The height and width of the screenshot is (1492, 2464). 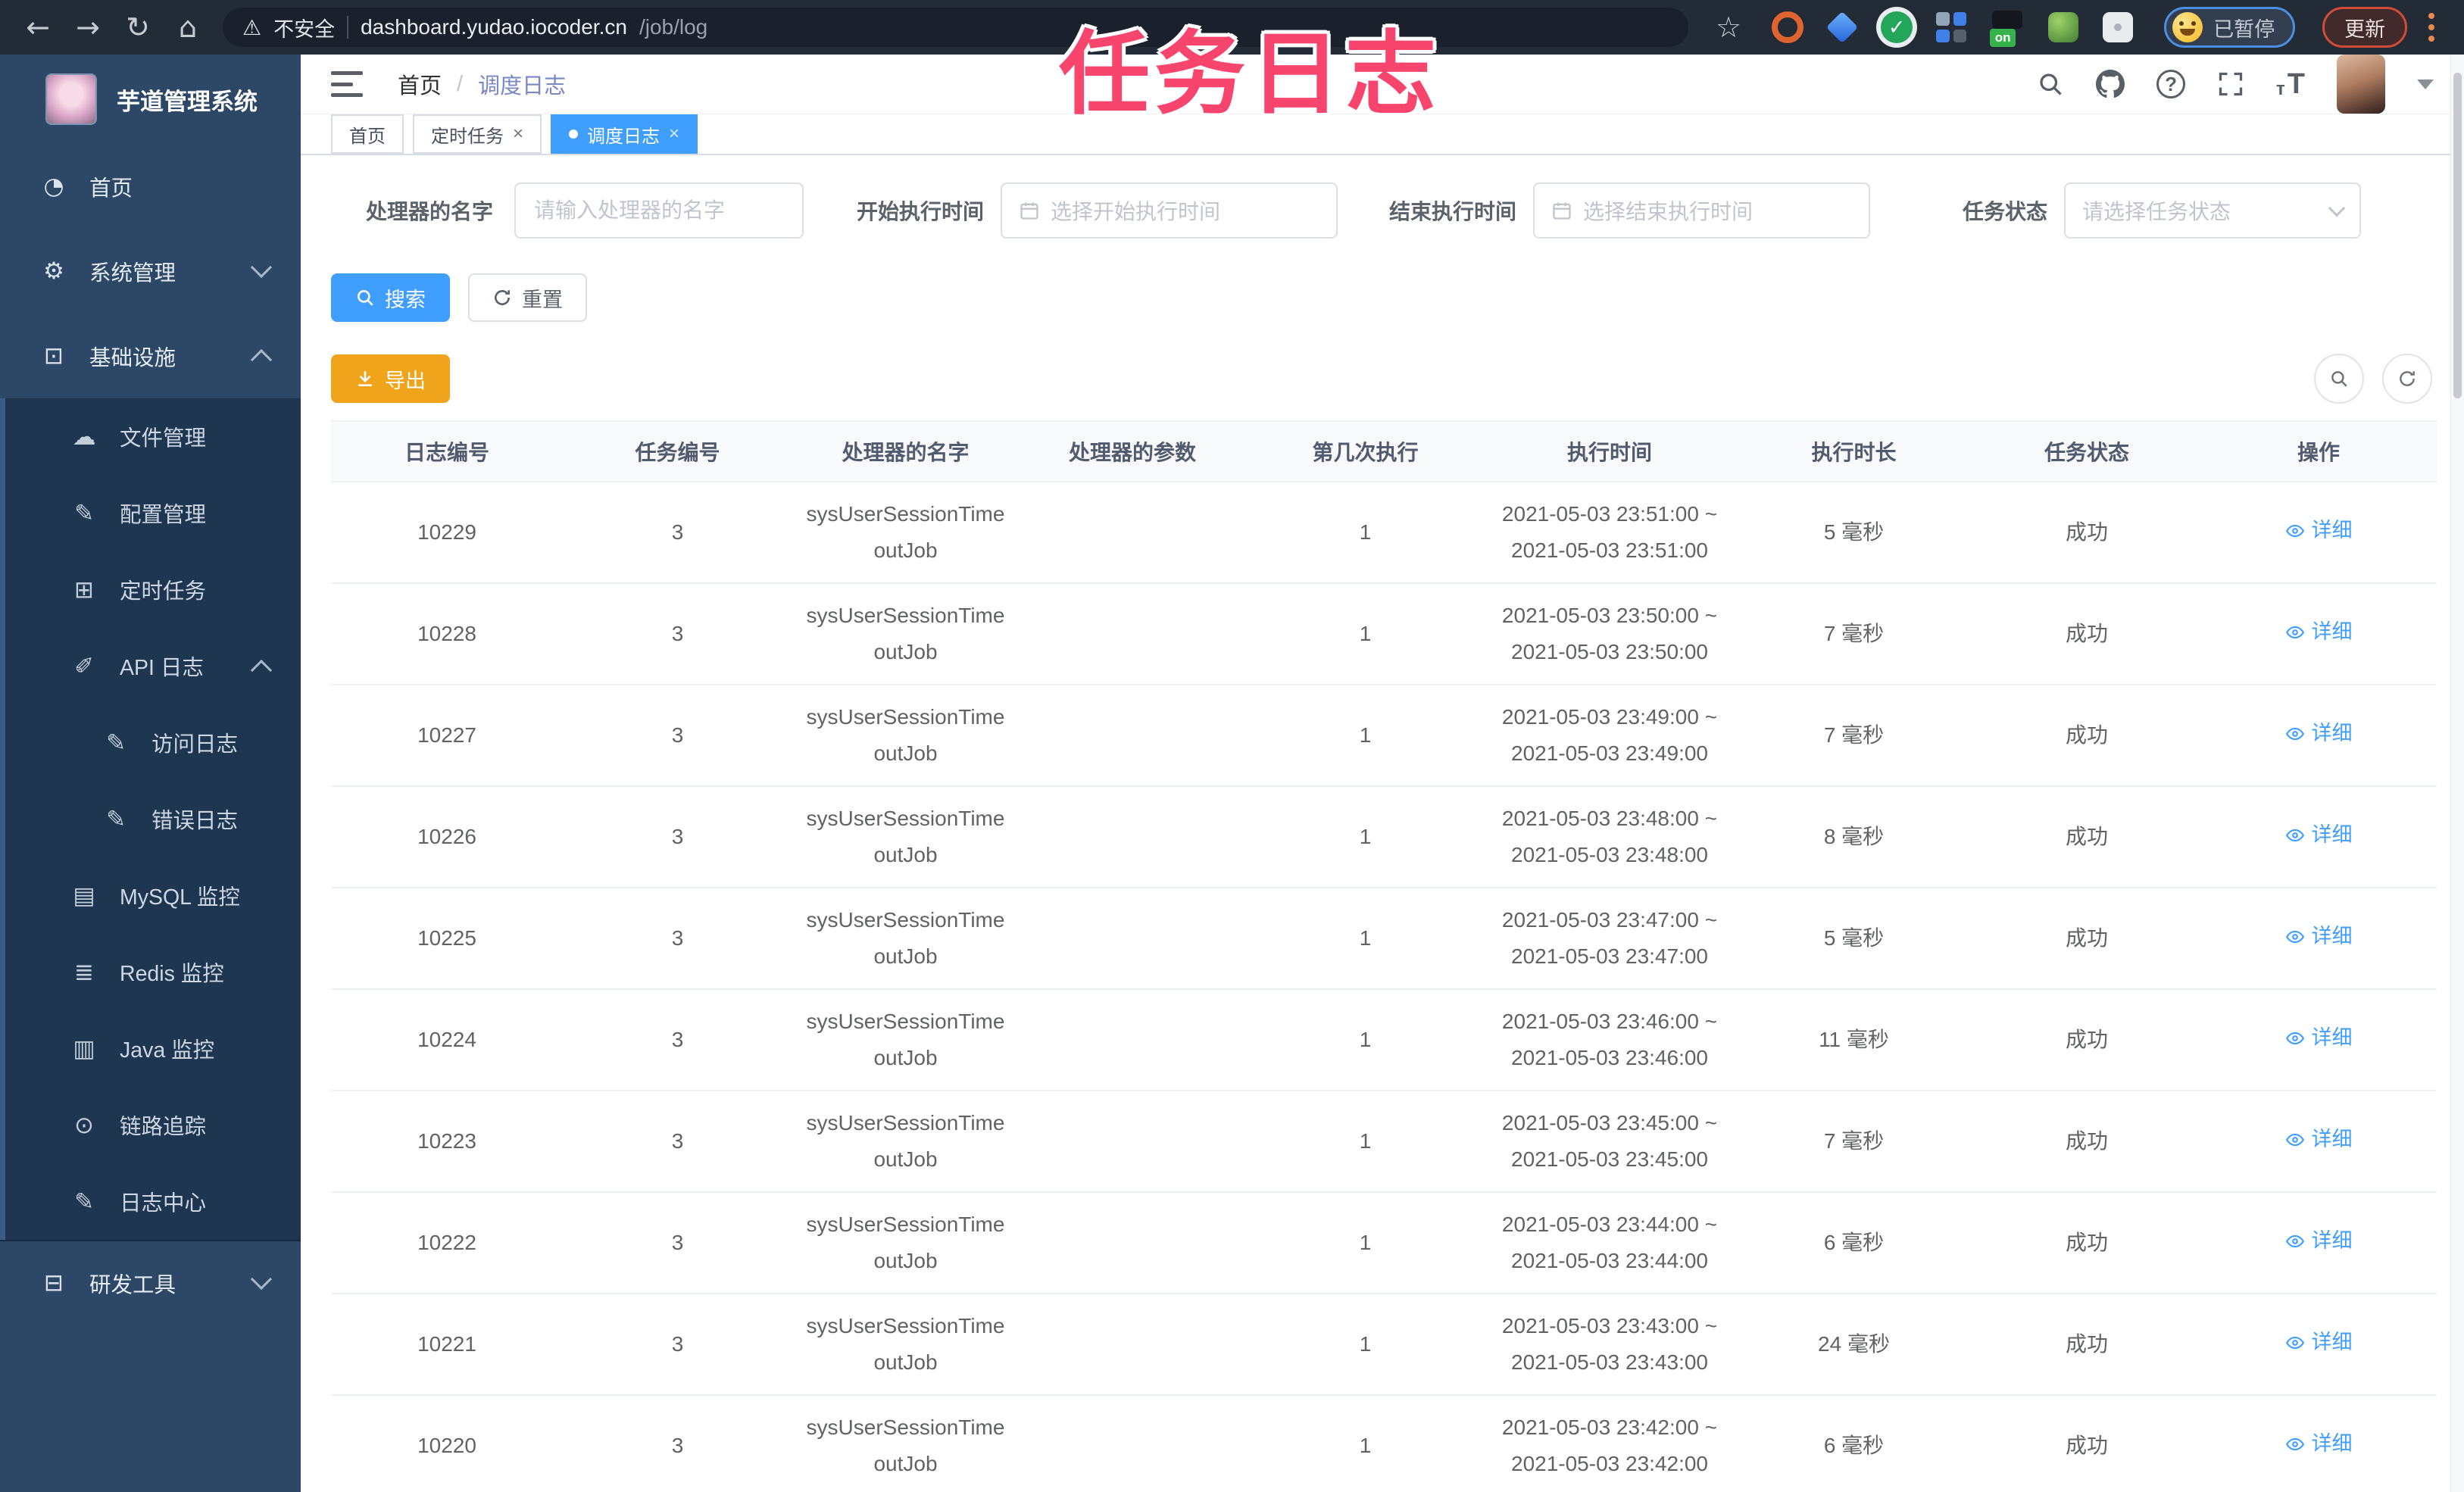 I want to click on job-status-label: 任务状态, so click(x=2005, y=211).